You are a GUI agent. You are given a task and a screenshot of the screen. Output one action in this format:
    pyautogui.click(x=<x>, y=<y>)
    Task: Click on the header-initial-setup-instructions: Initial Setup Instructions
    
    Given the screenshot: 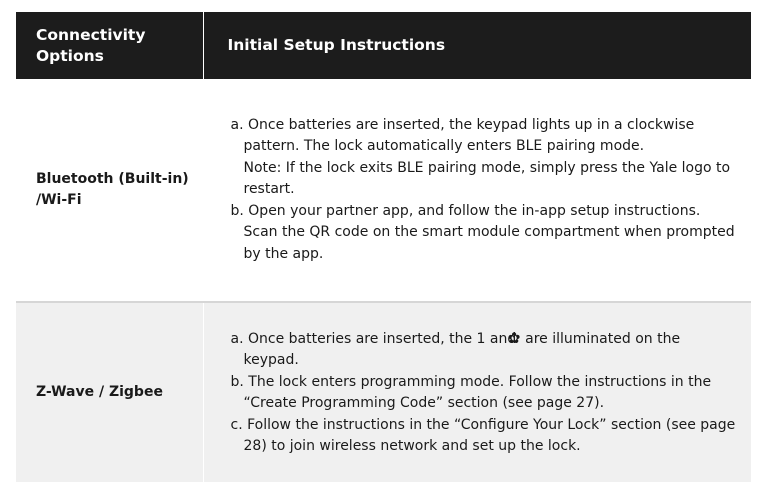 What is the action you would take?
    pyautogui.click(x=336, y=45)
    